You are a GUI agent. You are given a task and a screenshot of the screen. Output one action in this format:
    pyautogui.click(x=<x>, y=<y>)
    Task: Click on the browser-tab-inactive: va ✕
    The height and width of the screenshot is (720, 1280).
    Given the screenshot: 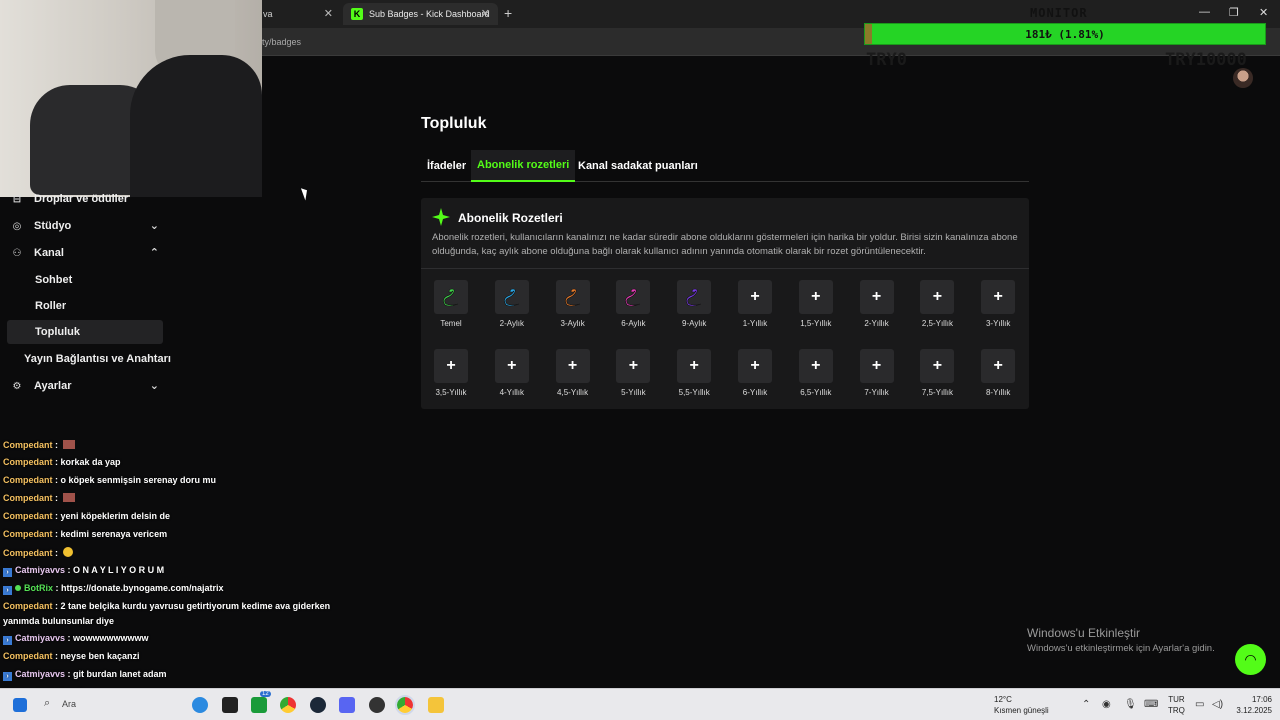 What is the action you would take?
    pyautogui.click(x=298, y=14)
    